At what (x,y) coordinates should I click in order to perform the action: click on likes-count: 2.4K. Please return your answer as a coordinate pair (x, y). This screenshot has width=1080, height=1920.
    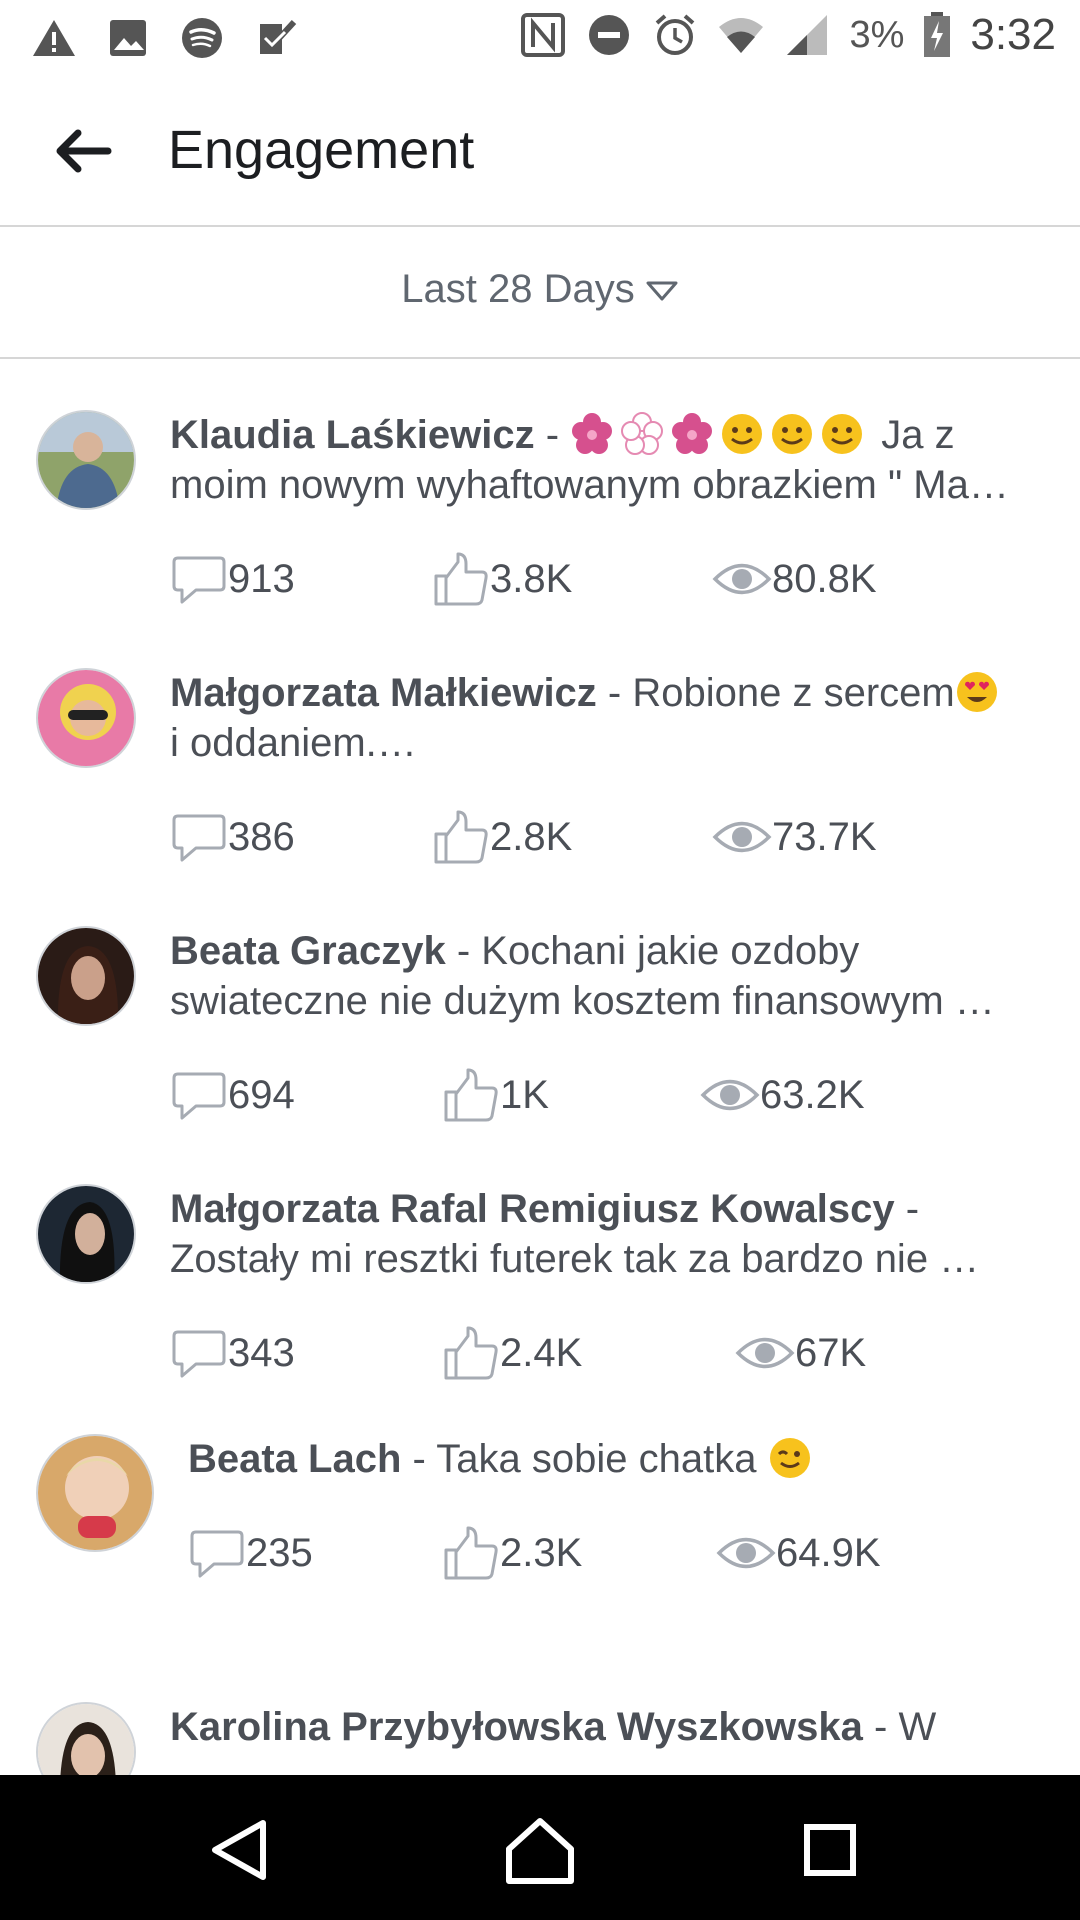
    Looking at the image, I should click on (541, 1352).